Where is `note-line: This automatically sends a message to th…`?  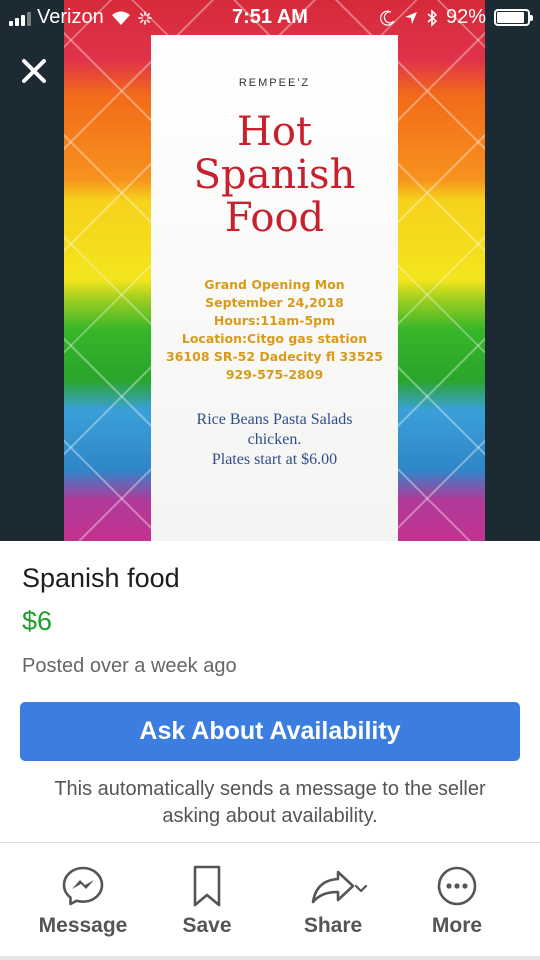 note-line: This automatically sends a message to th… is located at coordinates (270, 789).